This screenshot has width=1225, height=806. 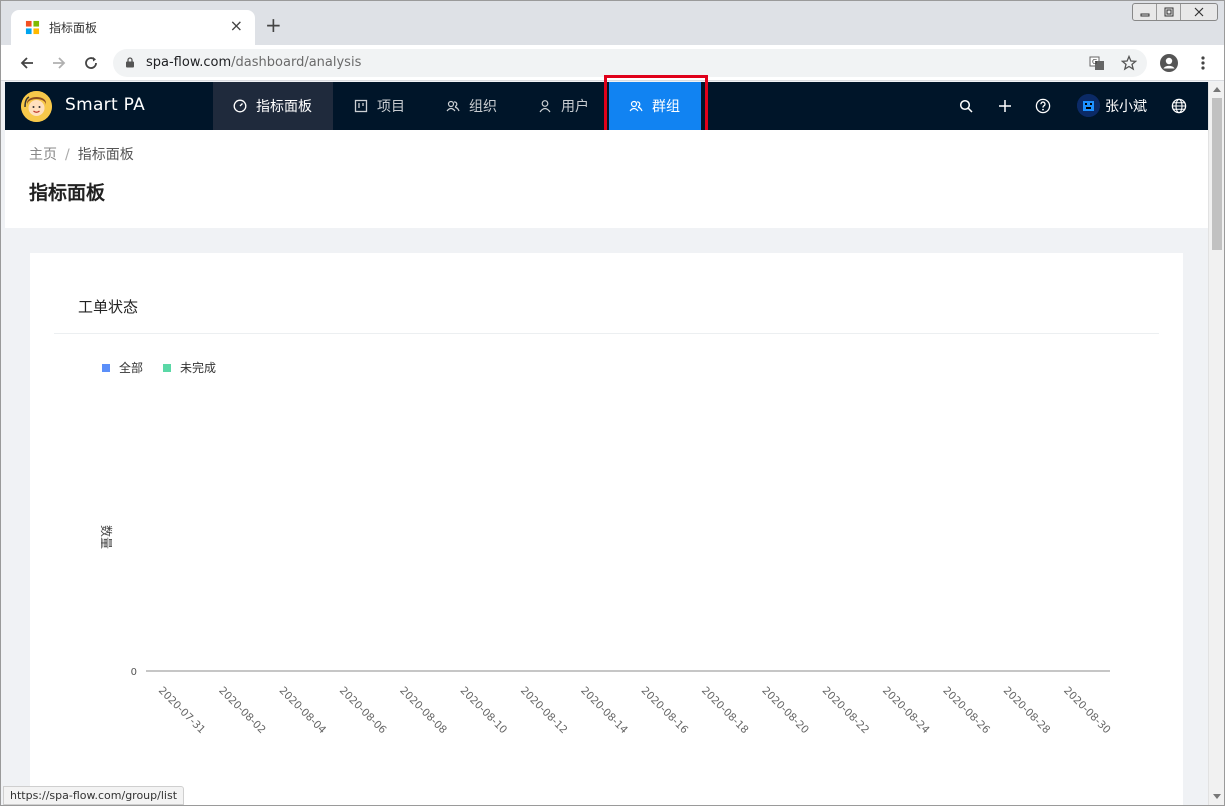 What do you see at coordinates (134, 672) in the screenshot?
I see `y-tick-label: 0` at bounding box center [134, 672].